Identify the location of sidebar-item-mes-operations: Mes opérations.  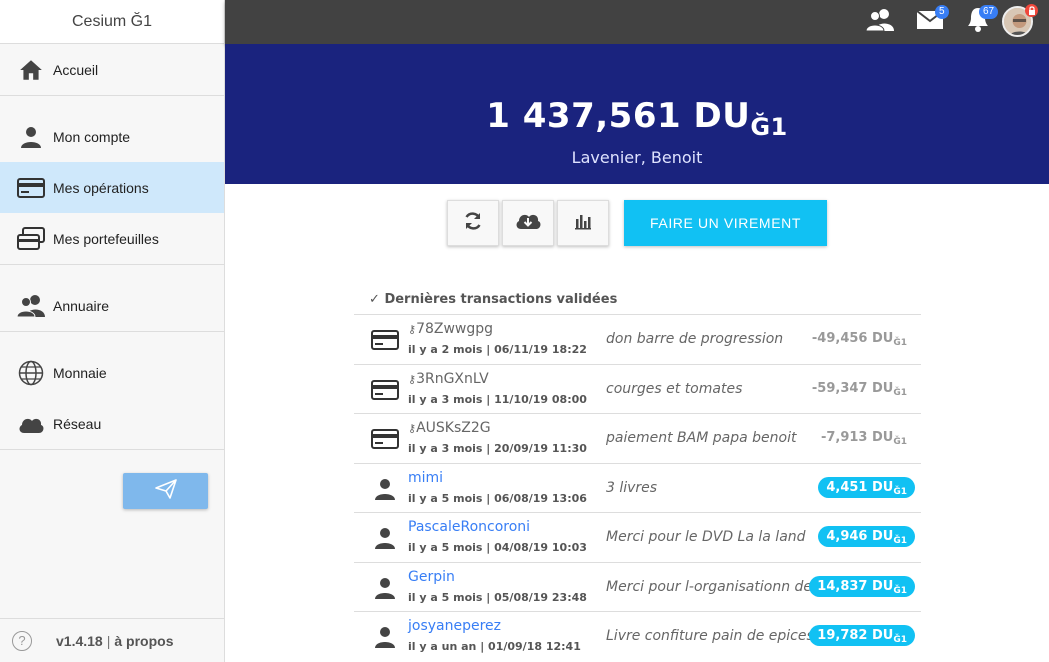
(112, 187).